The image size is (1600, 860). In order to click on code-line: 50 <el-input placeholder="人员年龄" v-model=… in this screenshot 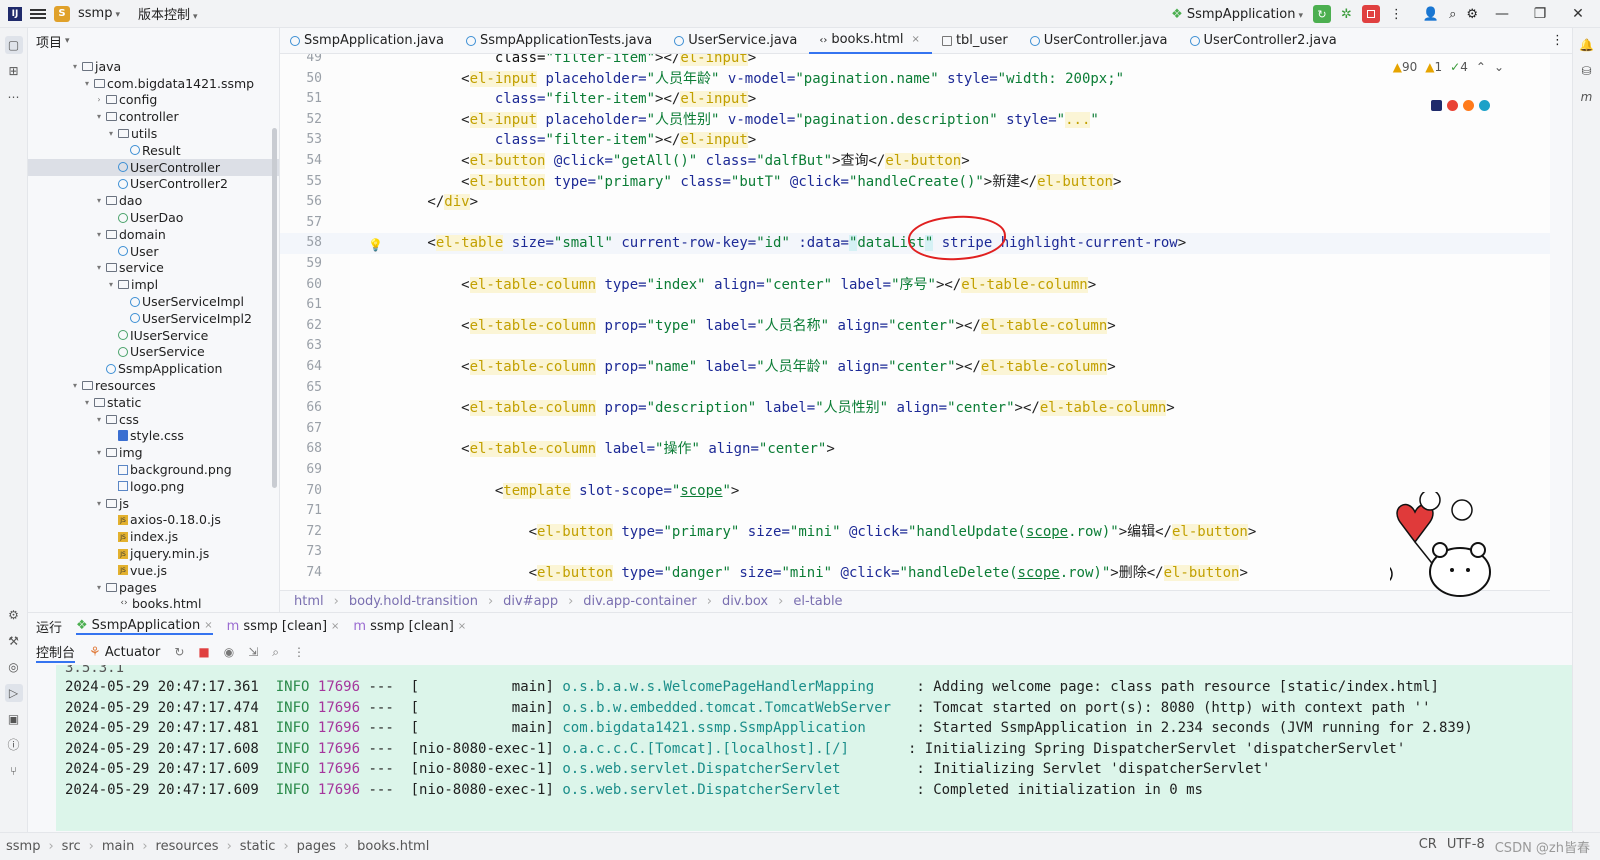, I will do `click(915, 79)`.